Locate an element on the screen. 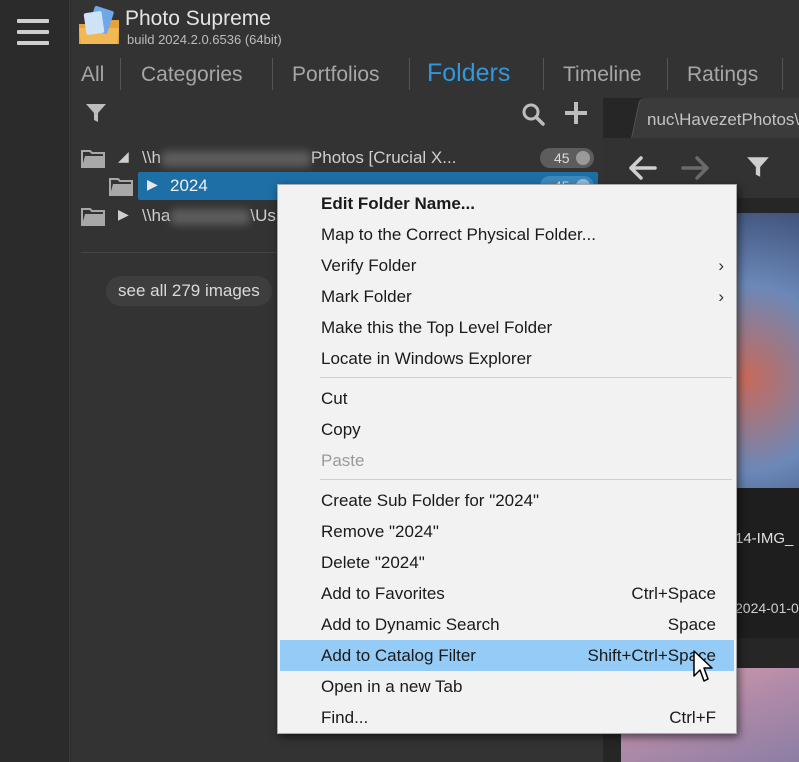 The image size is (799, 762). tree-row-prefix: \\ha is located at coordinates (156, 215).